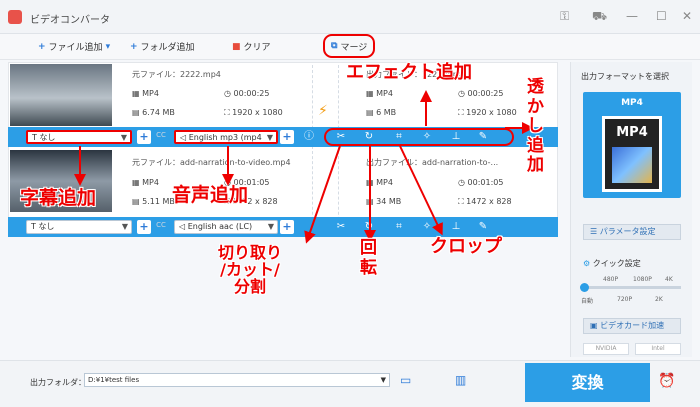  I want to click on slider-knob, so click(584, 287).